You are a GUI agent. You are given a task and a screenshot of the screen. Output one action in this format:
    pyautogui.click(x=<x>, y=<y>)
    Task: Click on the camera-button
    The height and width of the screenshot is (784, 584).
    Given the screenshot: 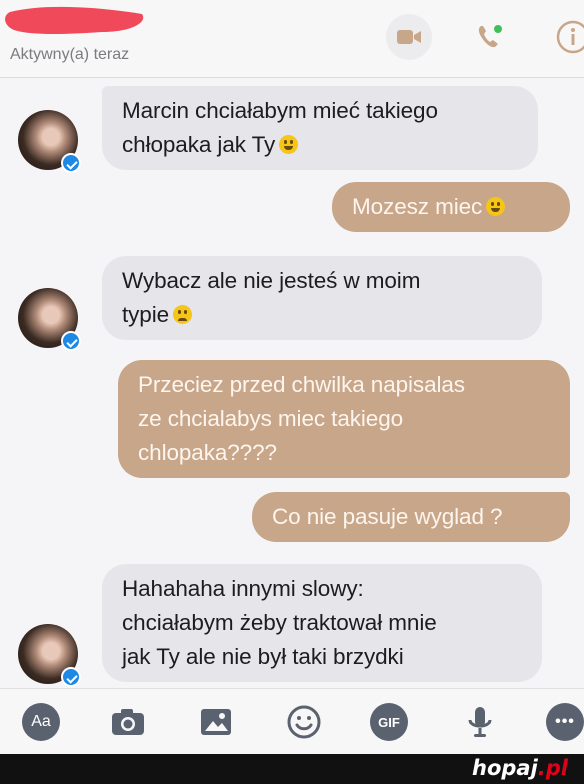 What is the action you would take?
    pyautogui.click(x=128, y=722)
    